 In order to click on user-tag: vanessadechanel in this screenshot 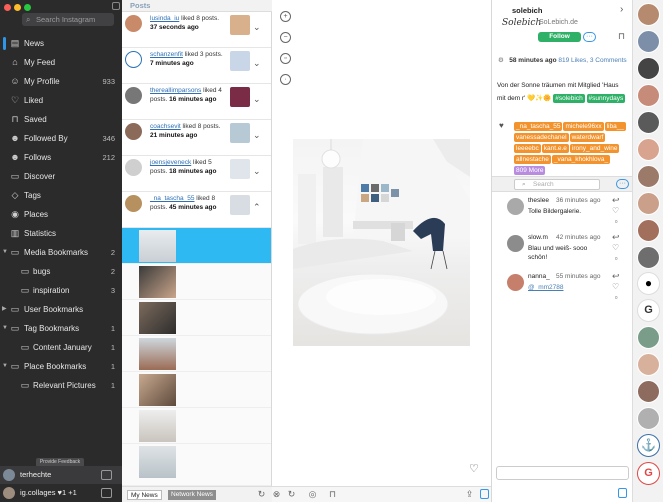, I will do `click(541, 137)`.